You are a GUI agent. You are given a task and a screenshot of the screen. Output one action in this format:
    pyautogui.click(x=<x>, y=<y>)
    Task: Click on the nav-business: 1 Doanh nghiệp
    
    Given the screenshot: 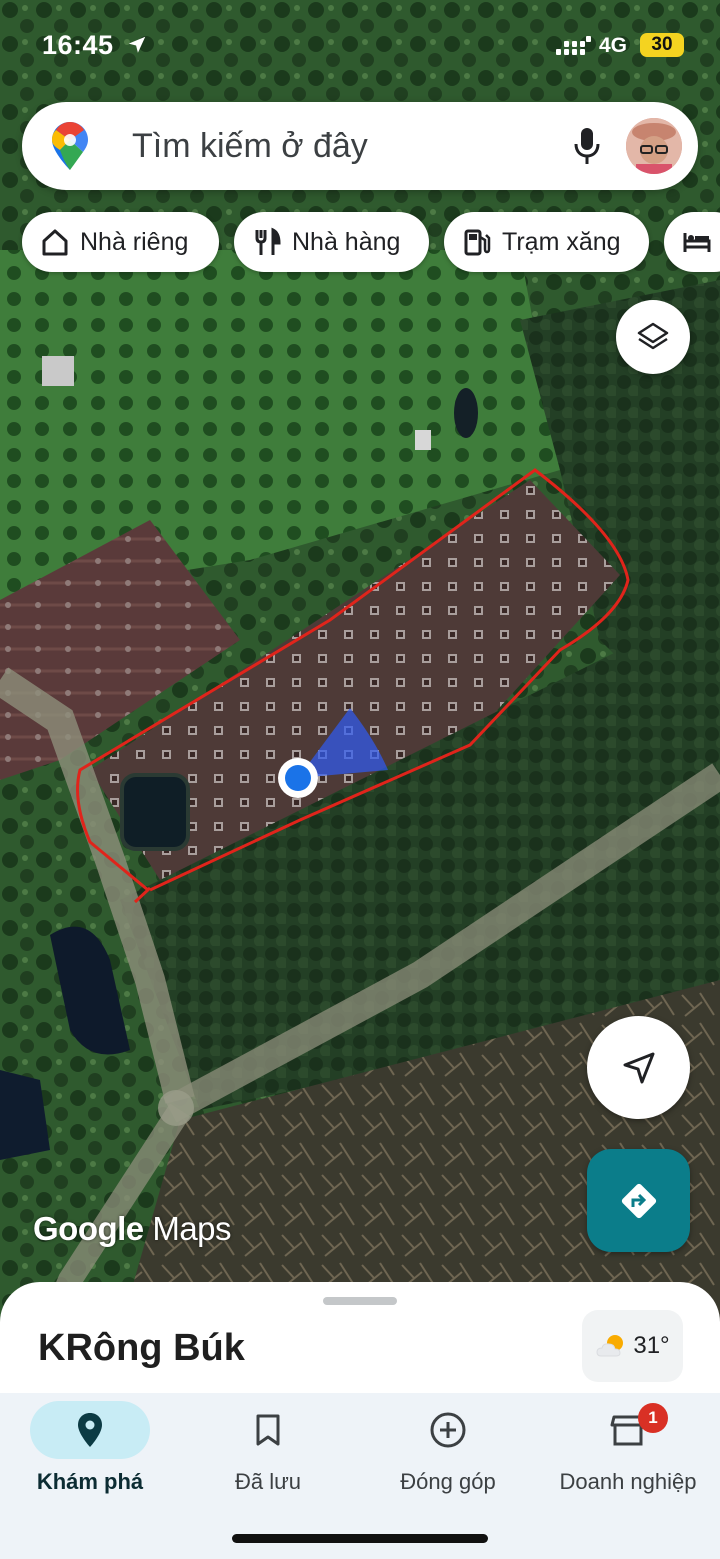 What is the action you would take?
    pyautogui.click(x=628, y=1453)
    